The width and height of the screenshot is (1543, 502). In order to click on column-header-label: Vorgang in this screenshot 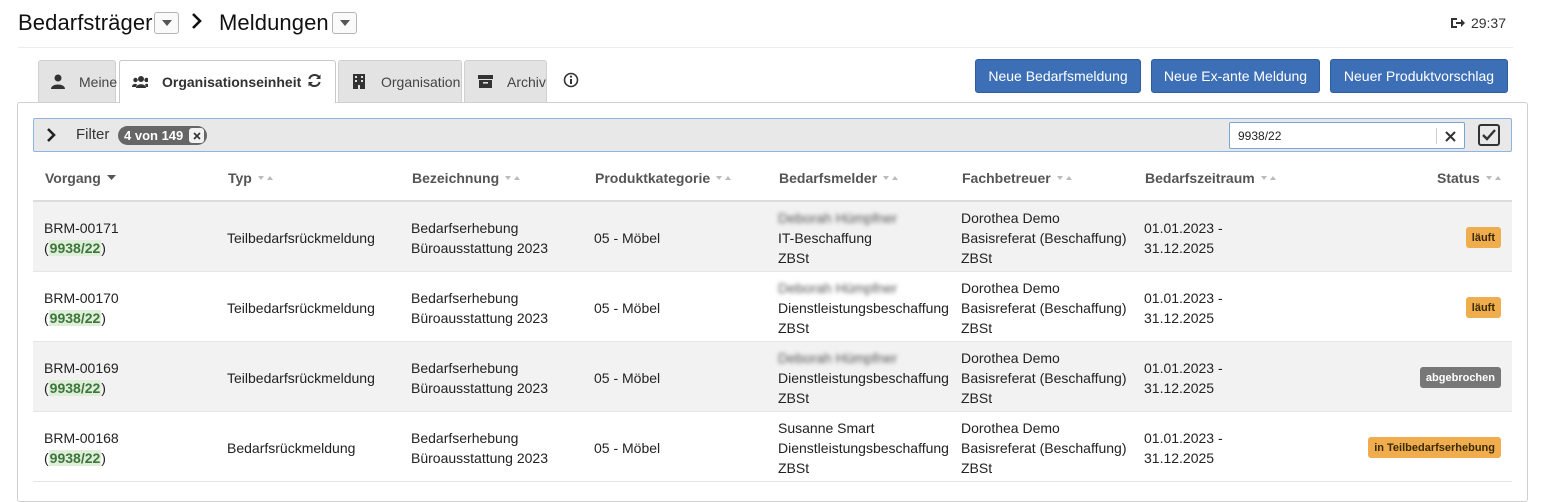, I will do `click(73, 178)`.